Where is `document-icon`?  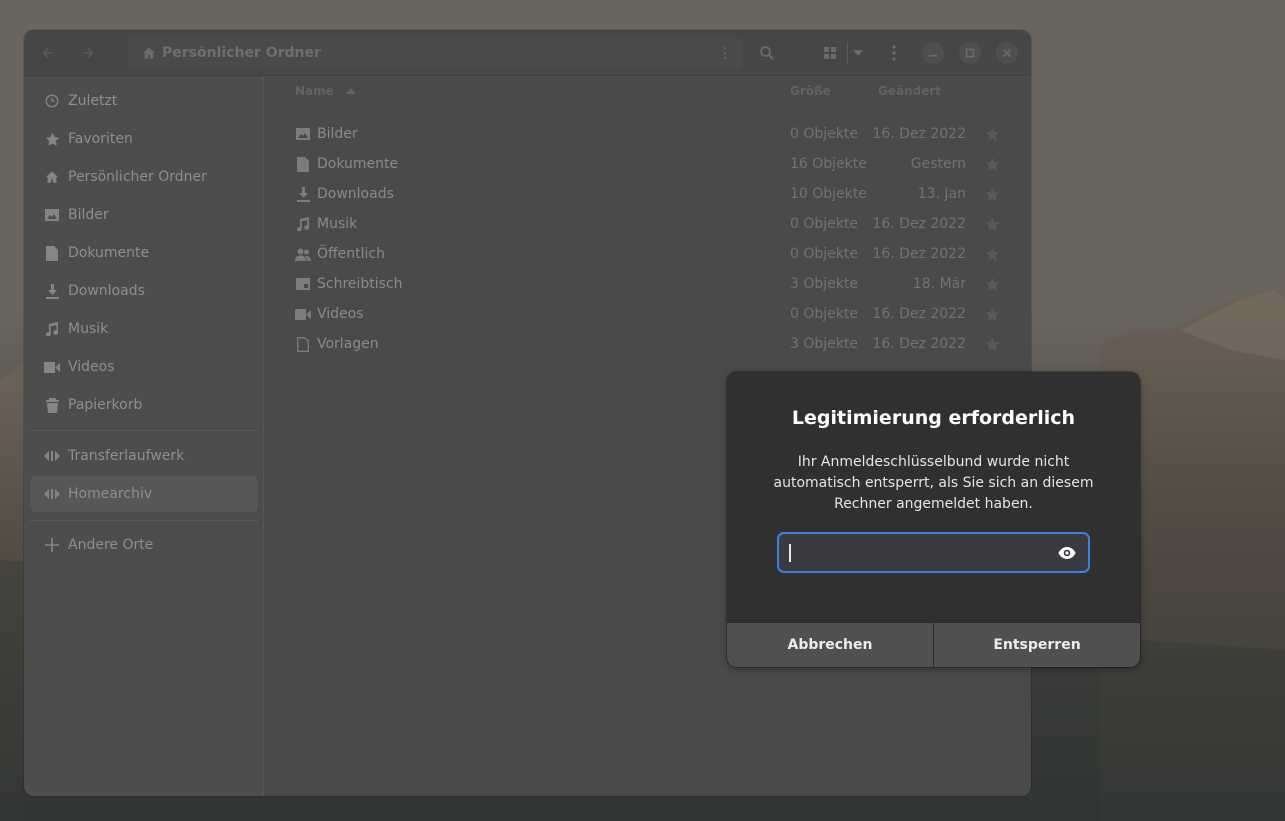
document-icon is located at coordinates (303, 164).